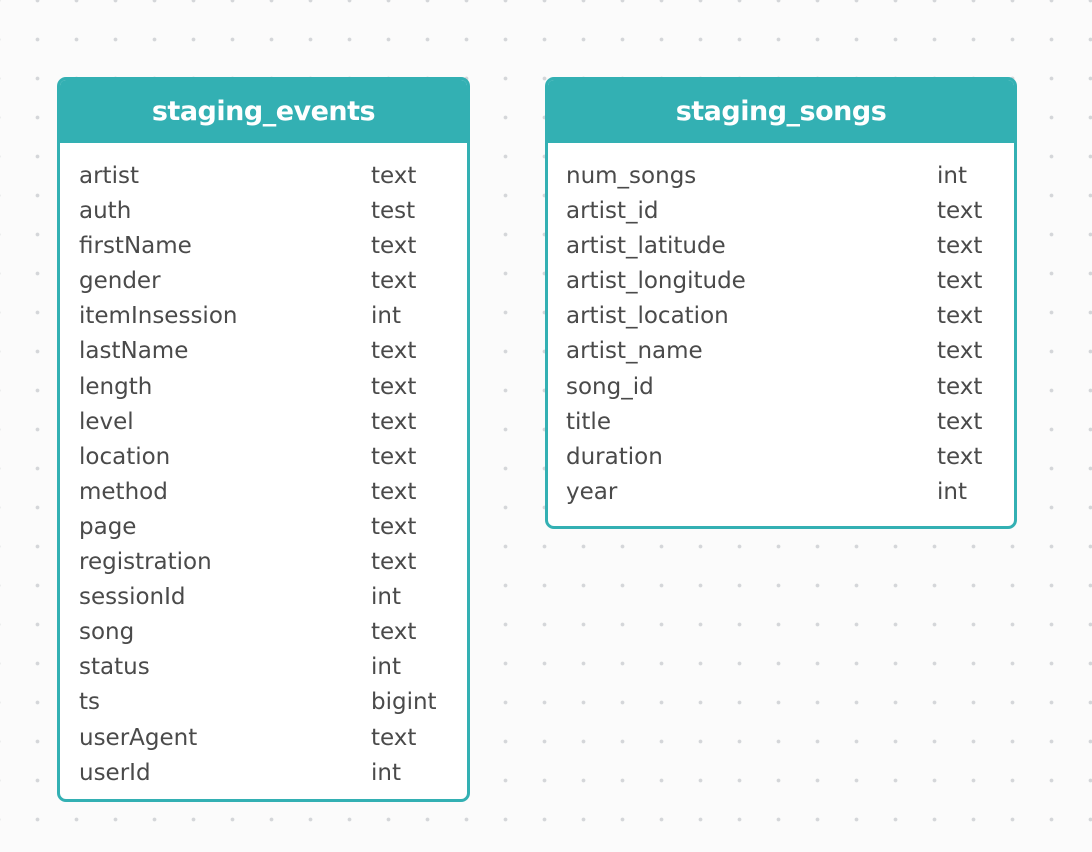 This screenshot has width=1092, height=852. What do you see at coordinates (612, 211) in the screenshot?
I see `column-name: artist_id` at bounding box center [612, 211].